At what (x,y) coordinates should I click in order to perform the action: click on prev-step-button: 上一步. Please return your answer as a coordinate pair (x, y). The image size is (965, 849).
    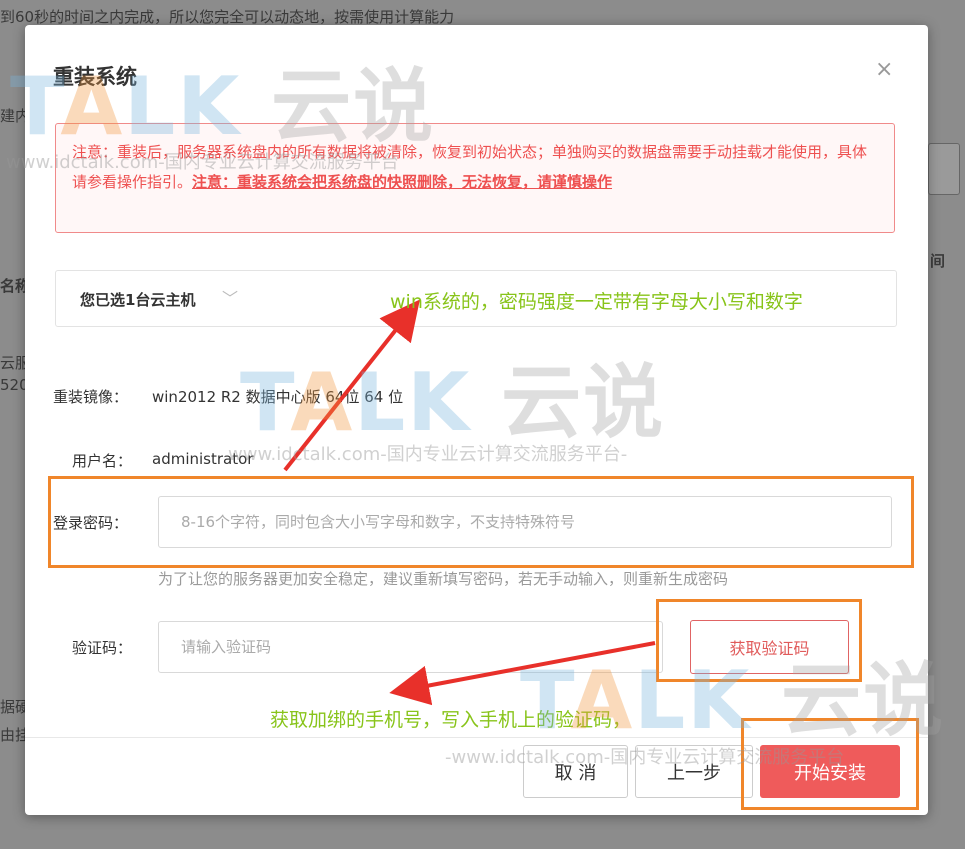
    Looking at the image, I should click on (694, 771).